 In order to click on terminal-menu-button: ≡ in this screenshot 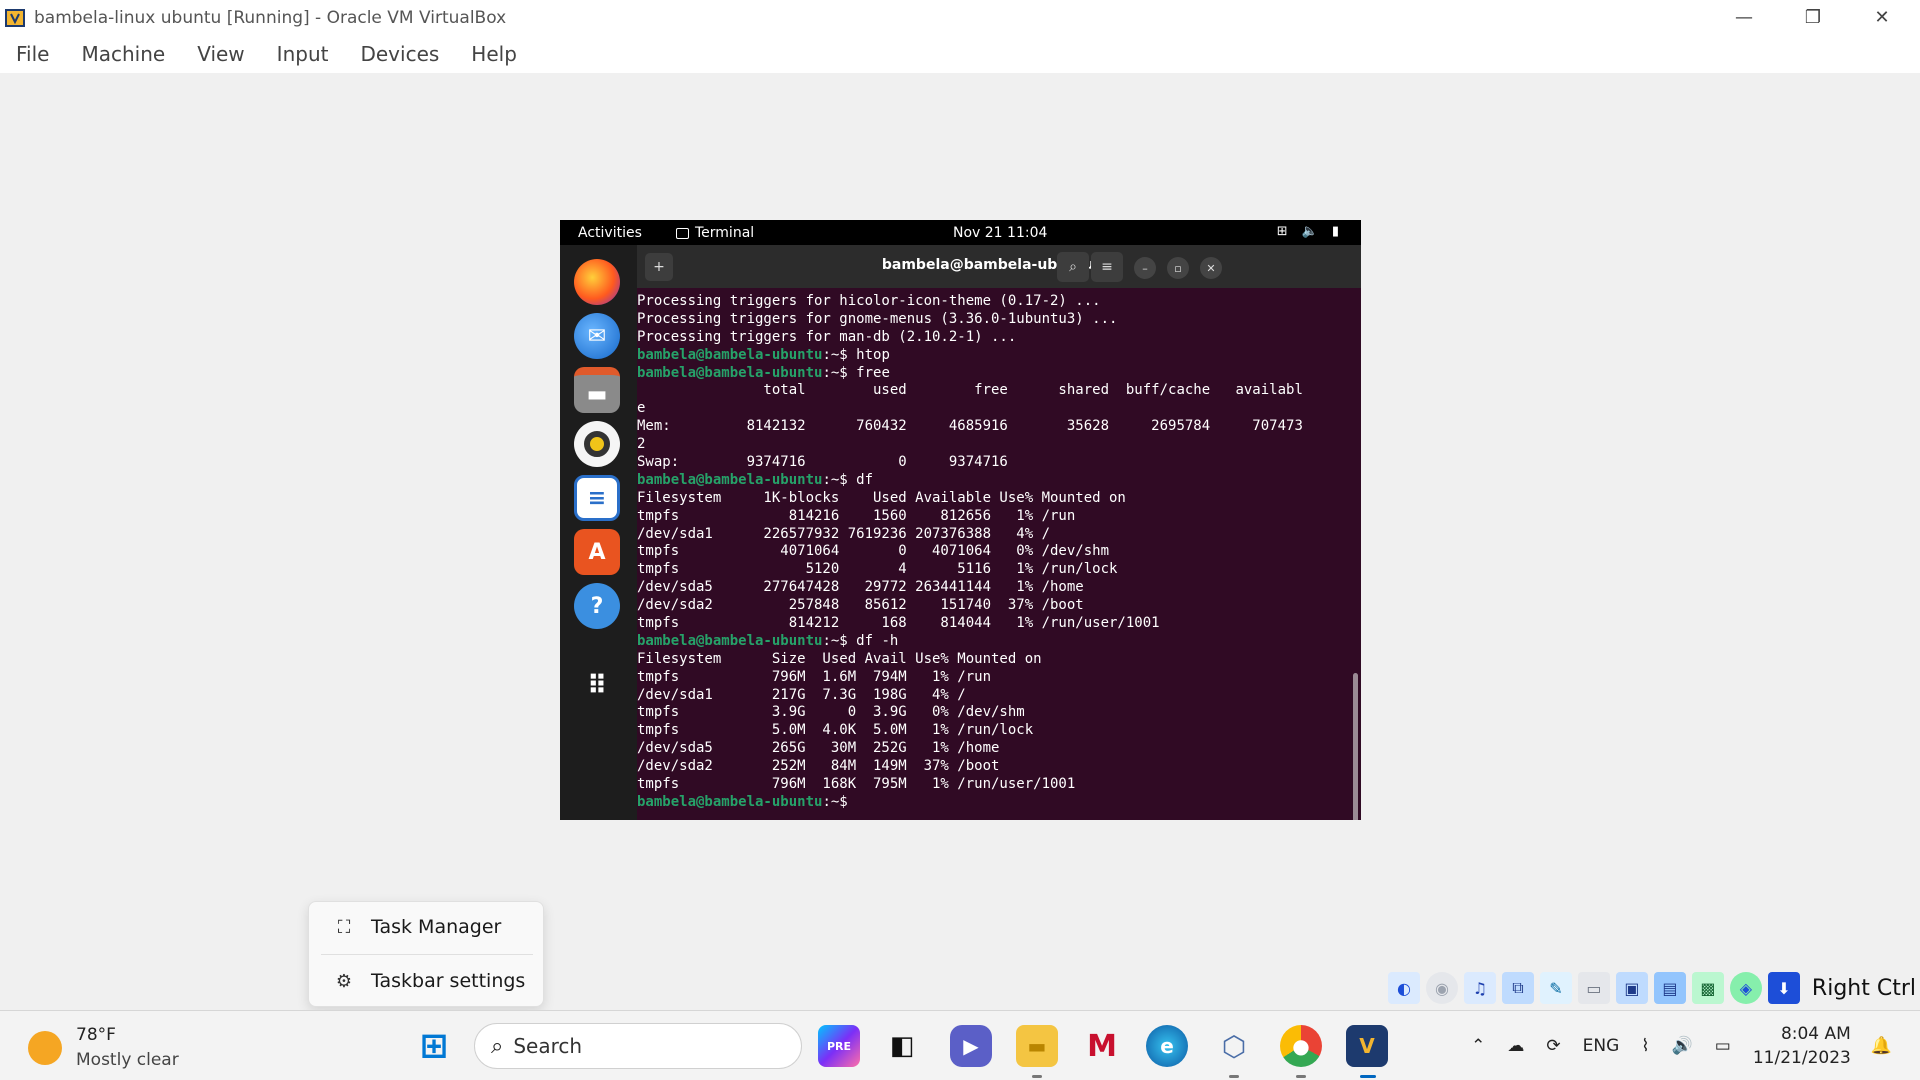, I will do `click(1107, 267)`.